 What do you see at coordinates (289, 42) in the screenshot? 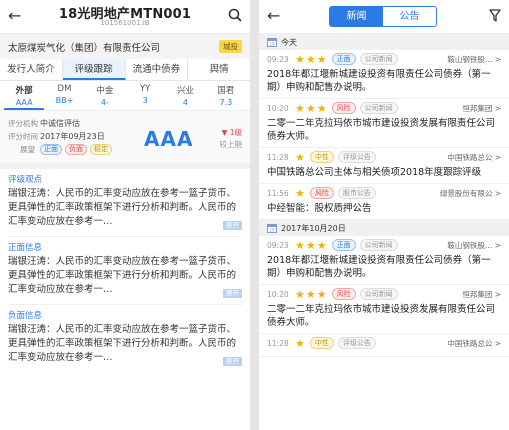
I see `date-label: 今天` at bounding box center [289, 42].